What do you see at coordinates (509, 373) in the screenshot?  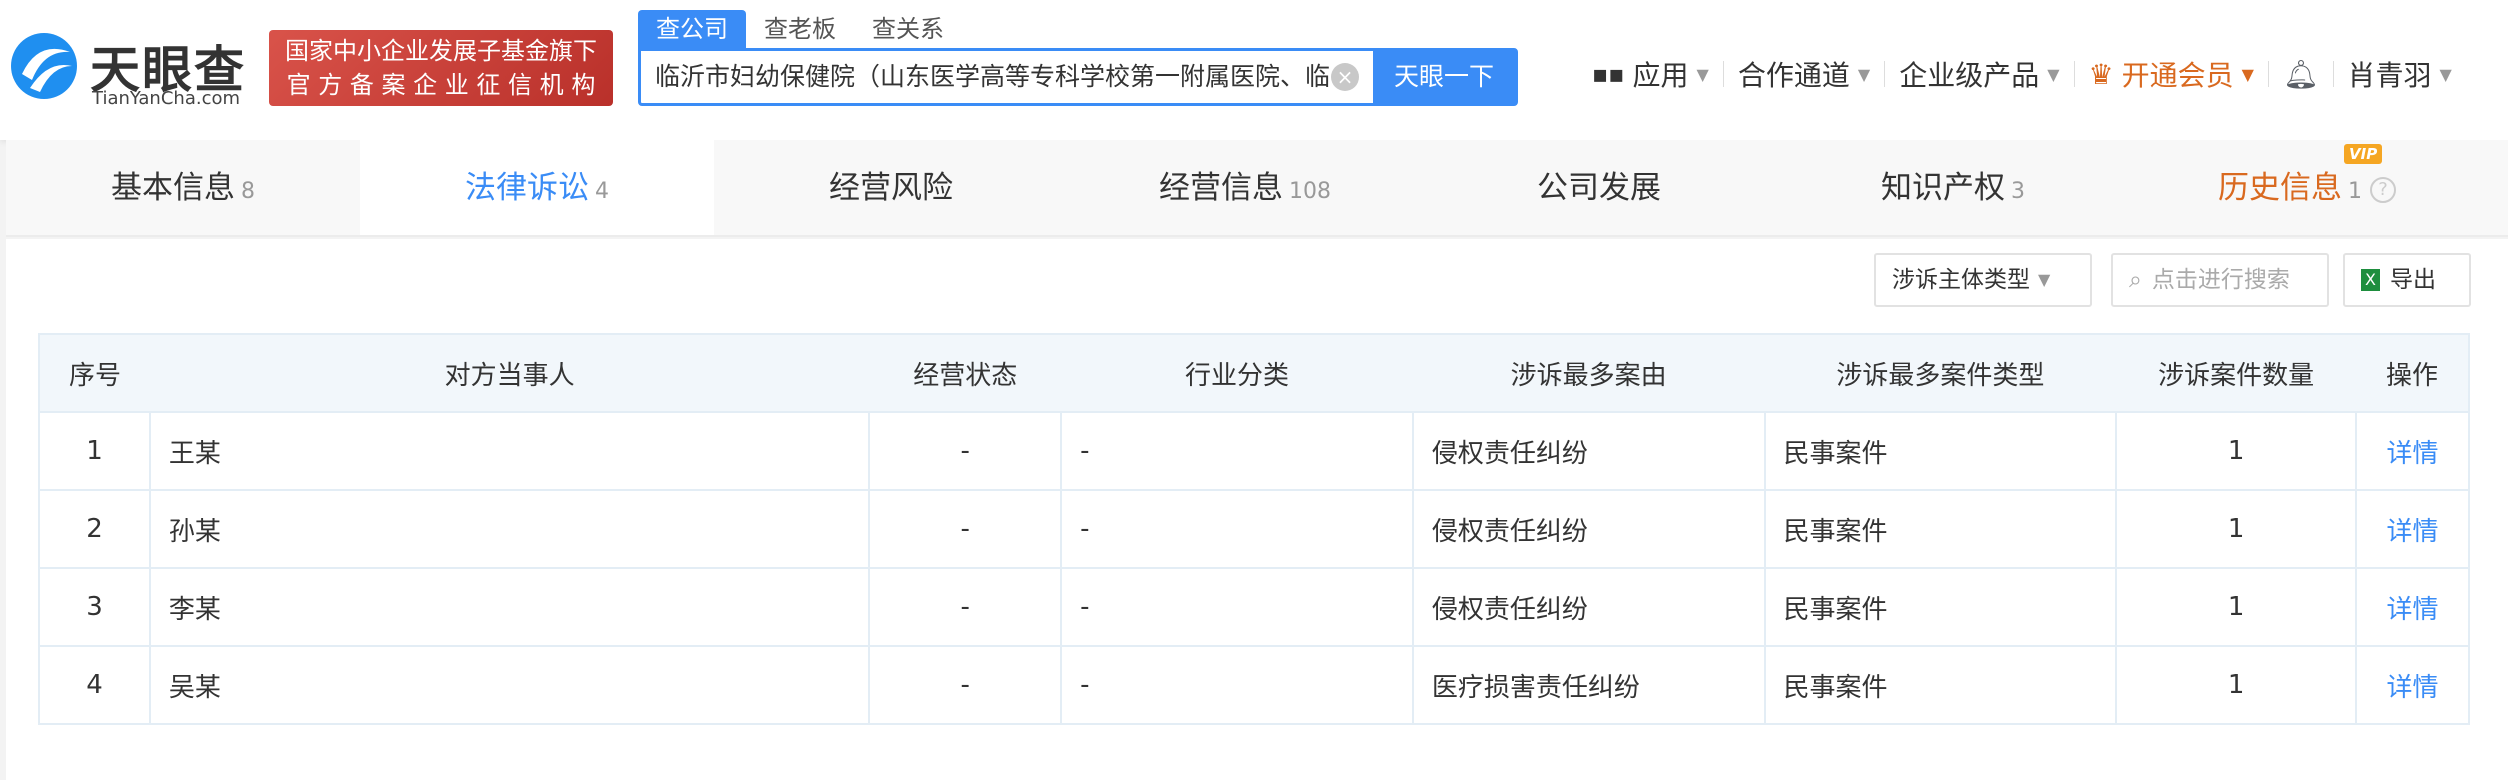 I see `col-party: 对方当事人` at bounding box center [509, 373].